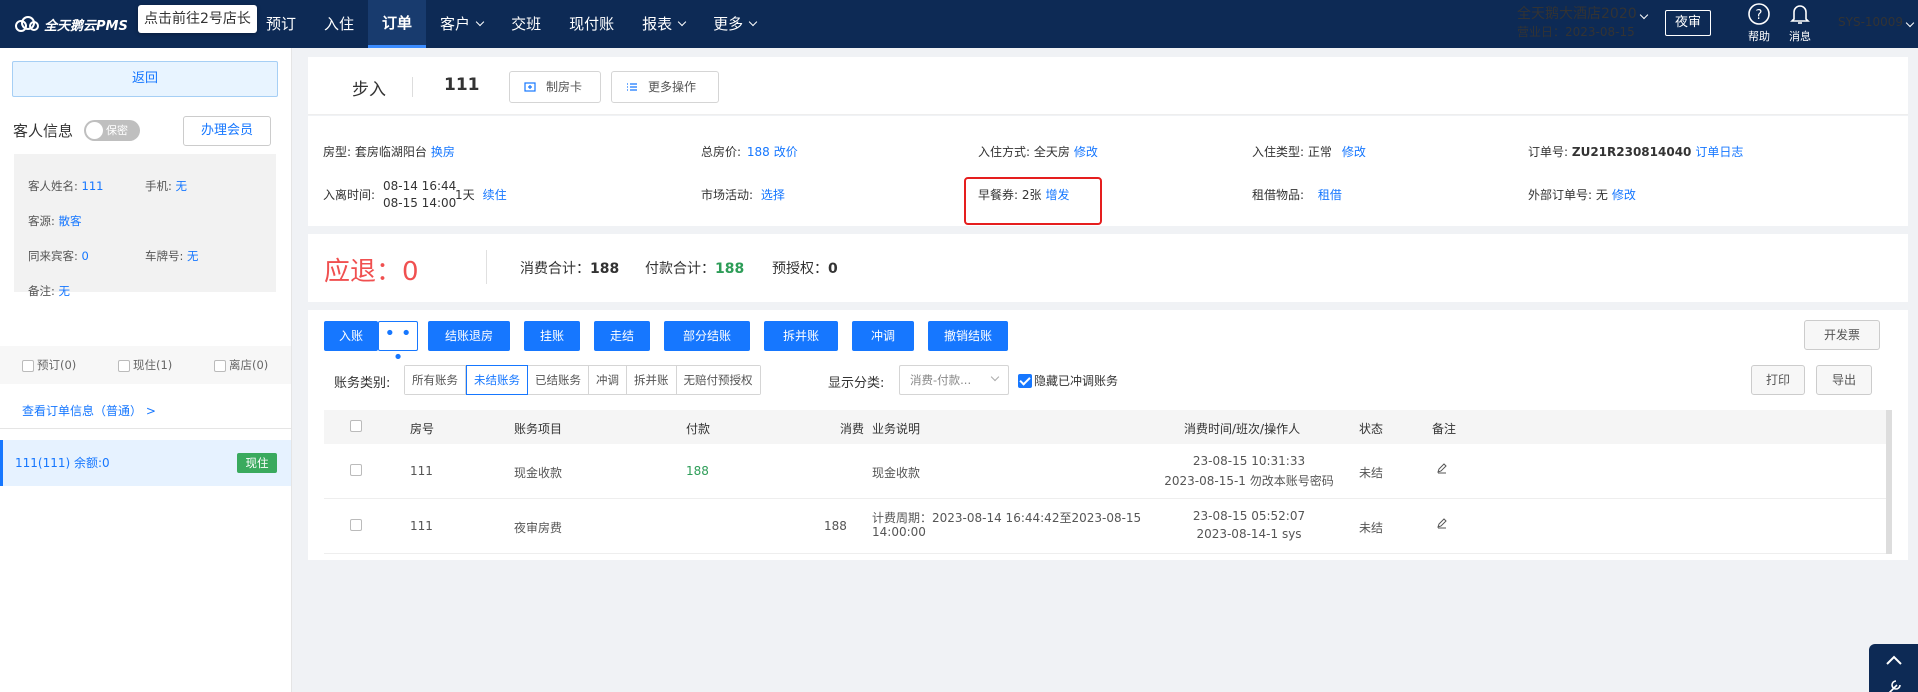 This screenshot has height=692, width=1918. What do you see at coordinates (85, 256) in the screenshot?
I see `companions-value: 0` at bounding box center [85, 256].